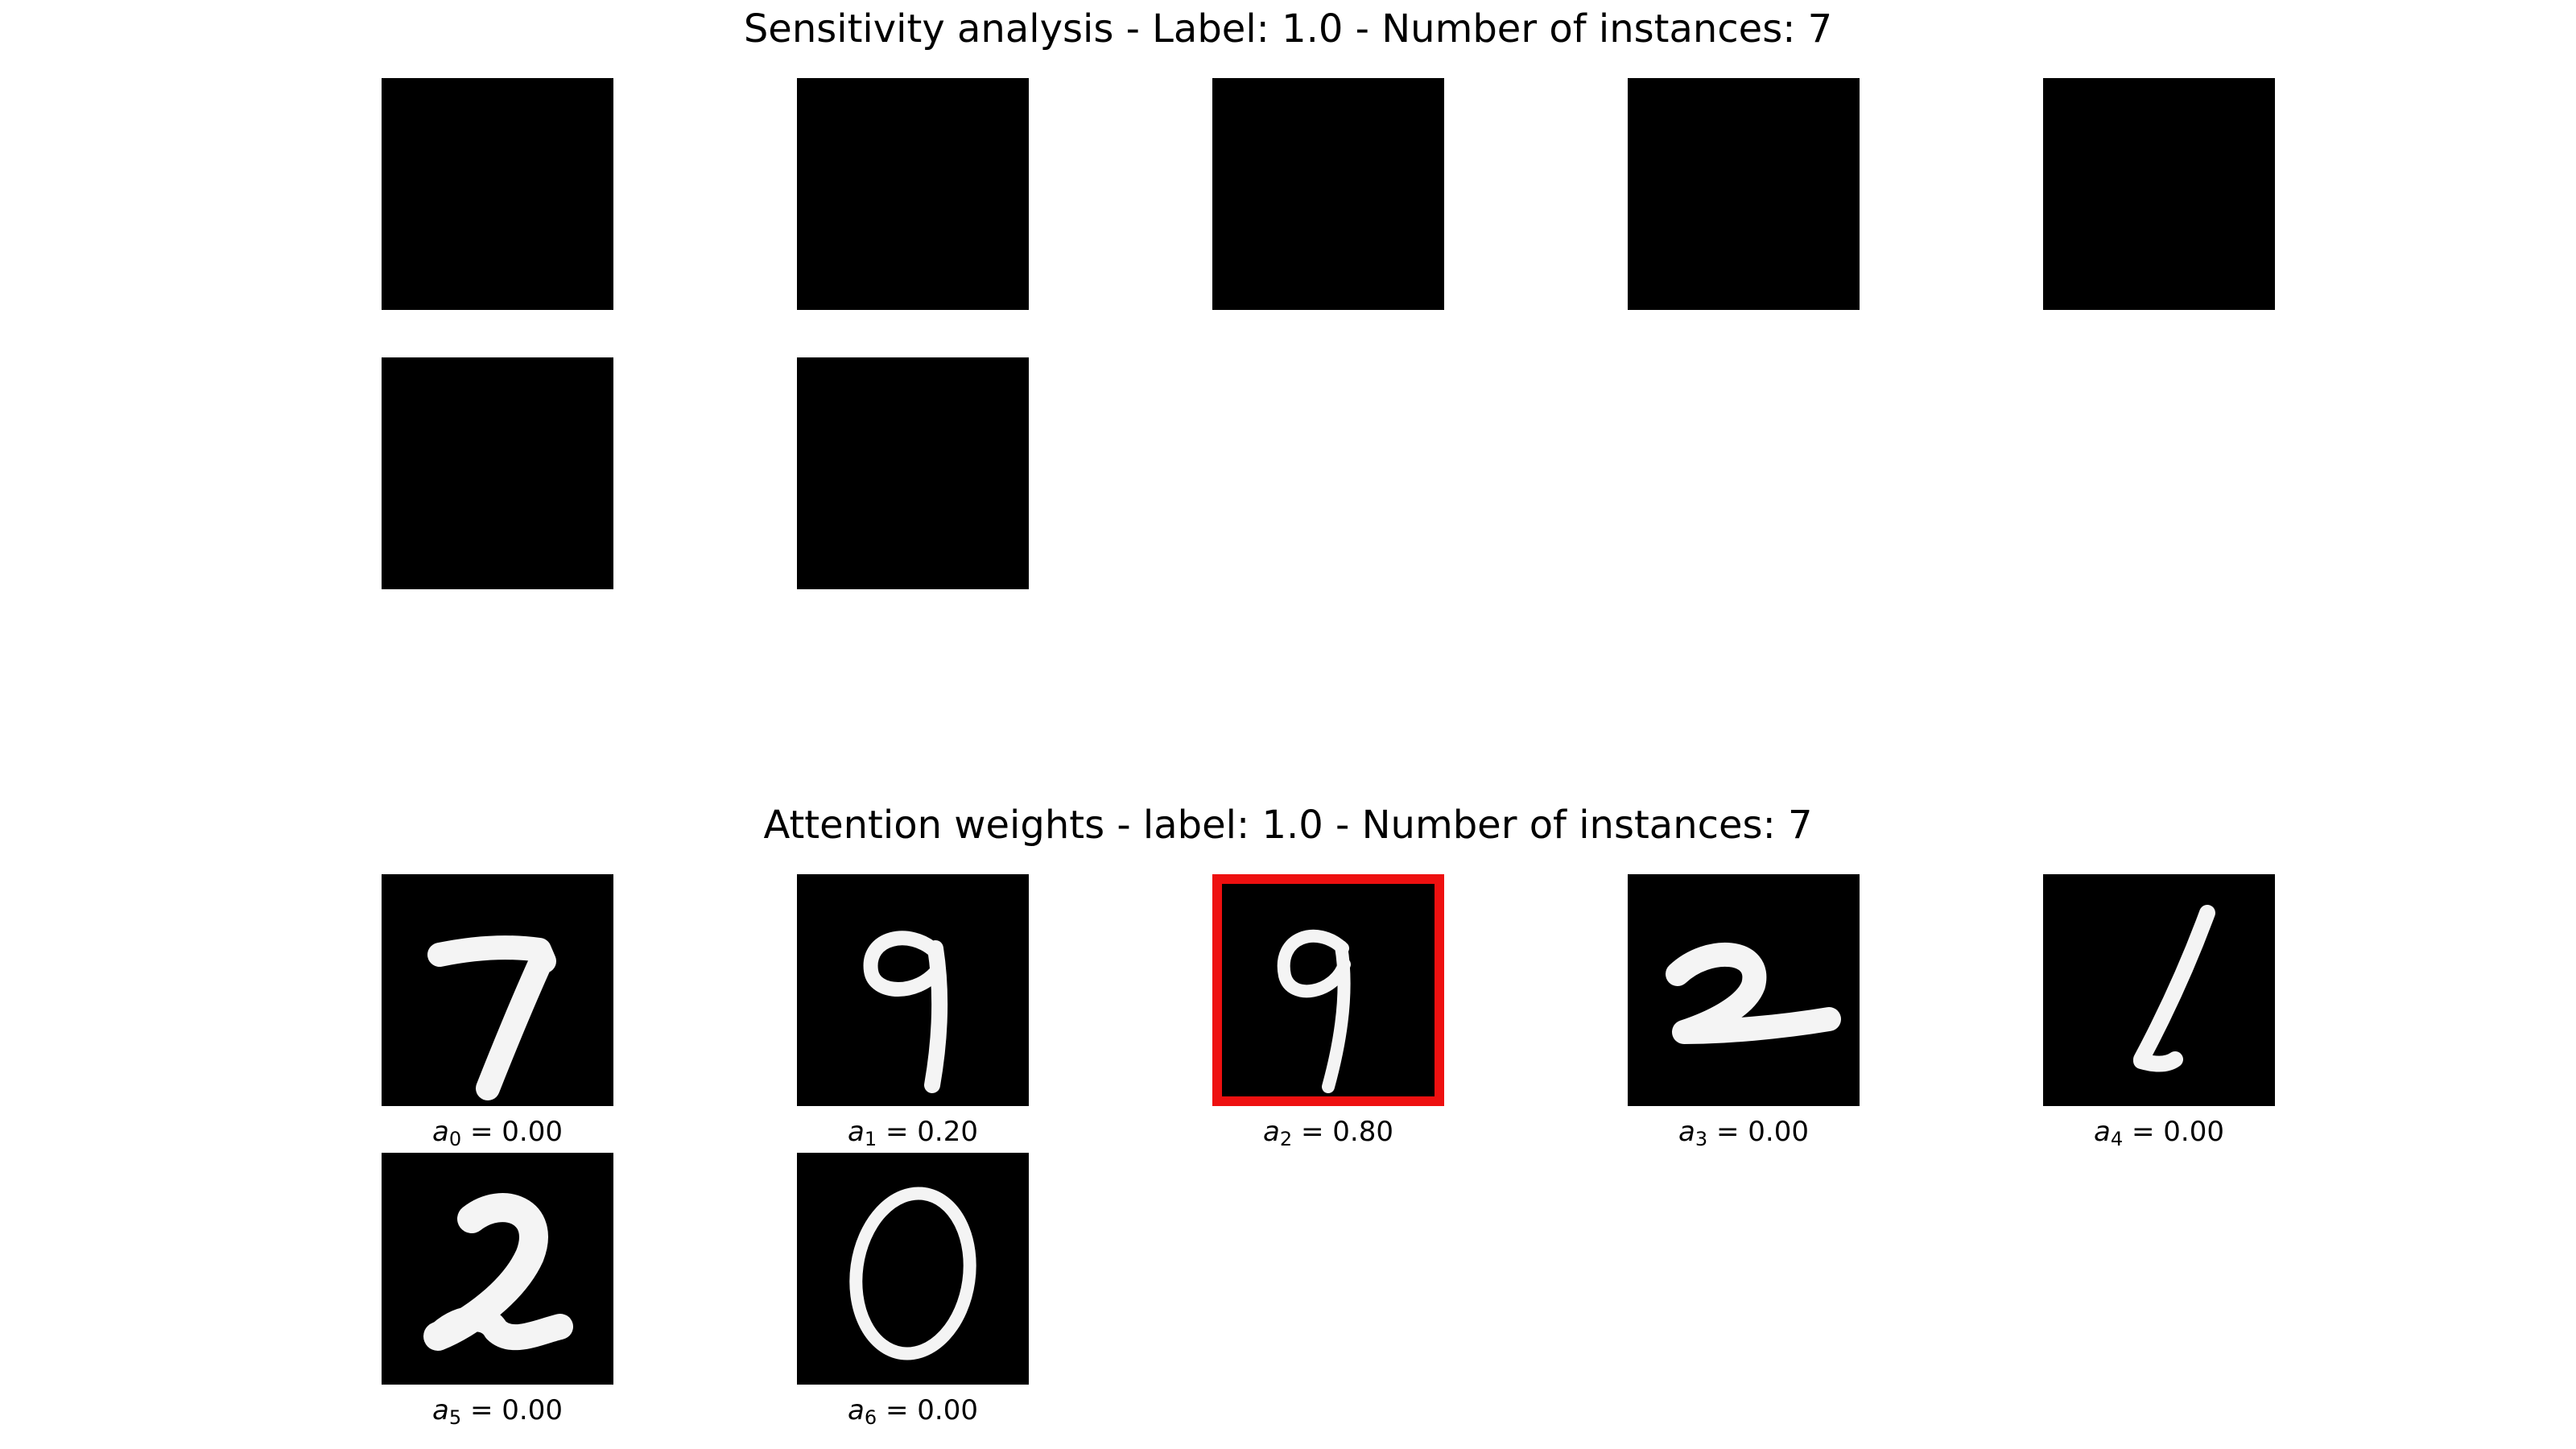 This screenshot has width=2576, height=1449. Describe the element at coordinates (1743, 1133) in the screenshot. I see `attention-caption-3: a3 = 0.00` at that location.